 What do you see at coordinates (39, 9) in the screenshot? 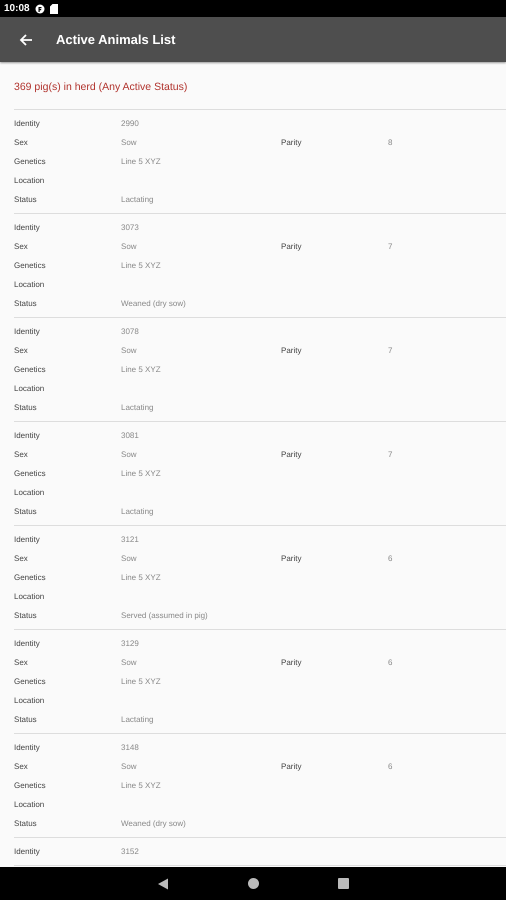
I see `notification-icon` at bounding box center [39, 9].